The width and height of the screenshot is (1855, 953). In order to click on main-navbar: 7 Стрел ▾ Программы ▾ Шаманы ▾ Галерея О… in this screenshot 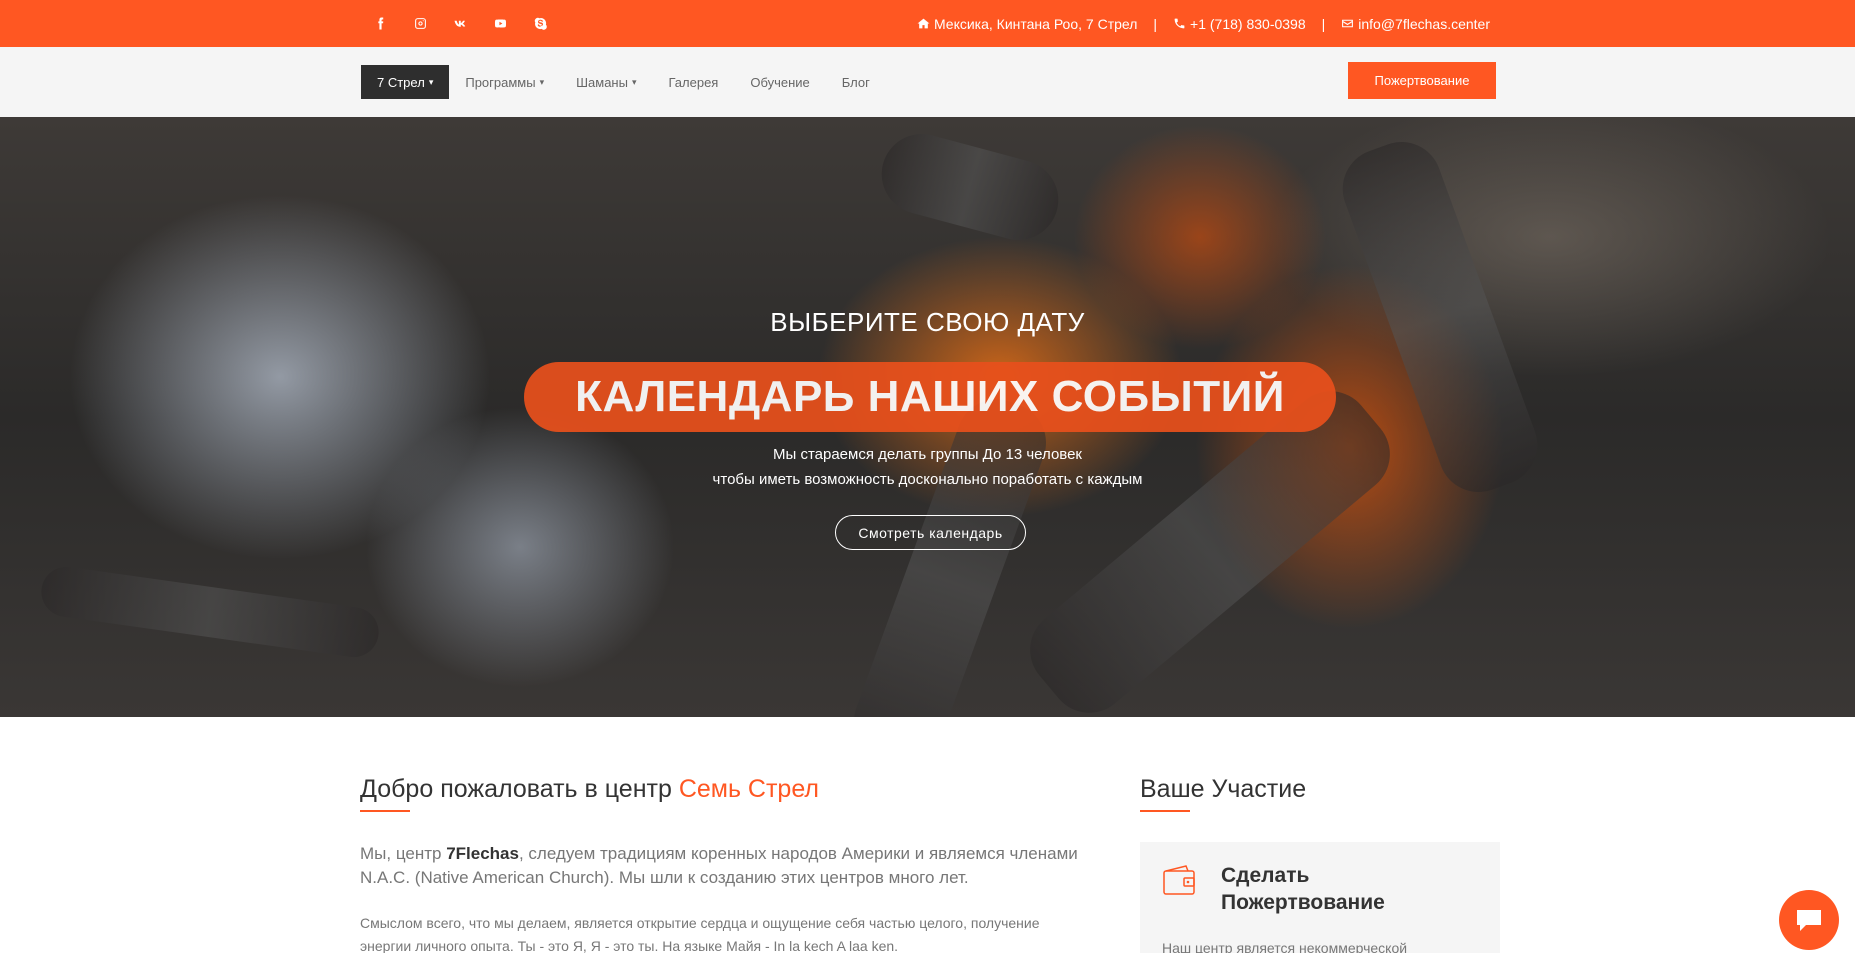, I will do `click(927, 82)`.